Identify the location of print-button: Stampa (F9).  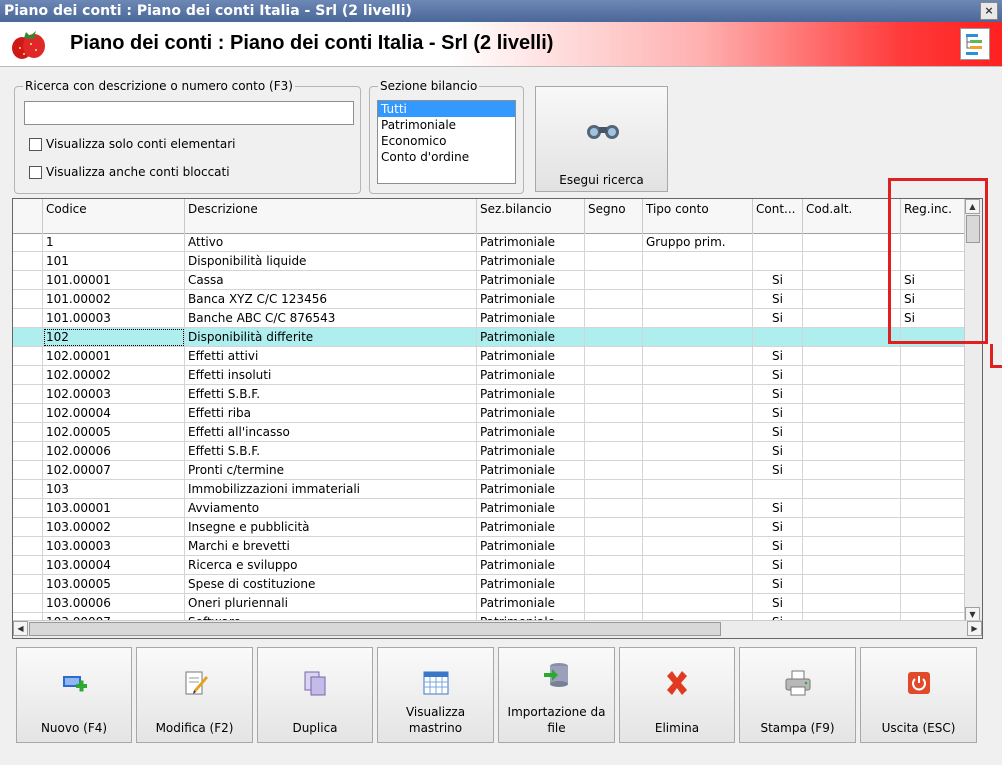
(797, 695).